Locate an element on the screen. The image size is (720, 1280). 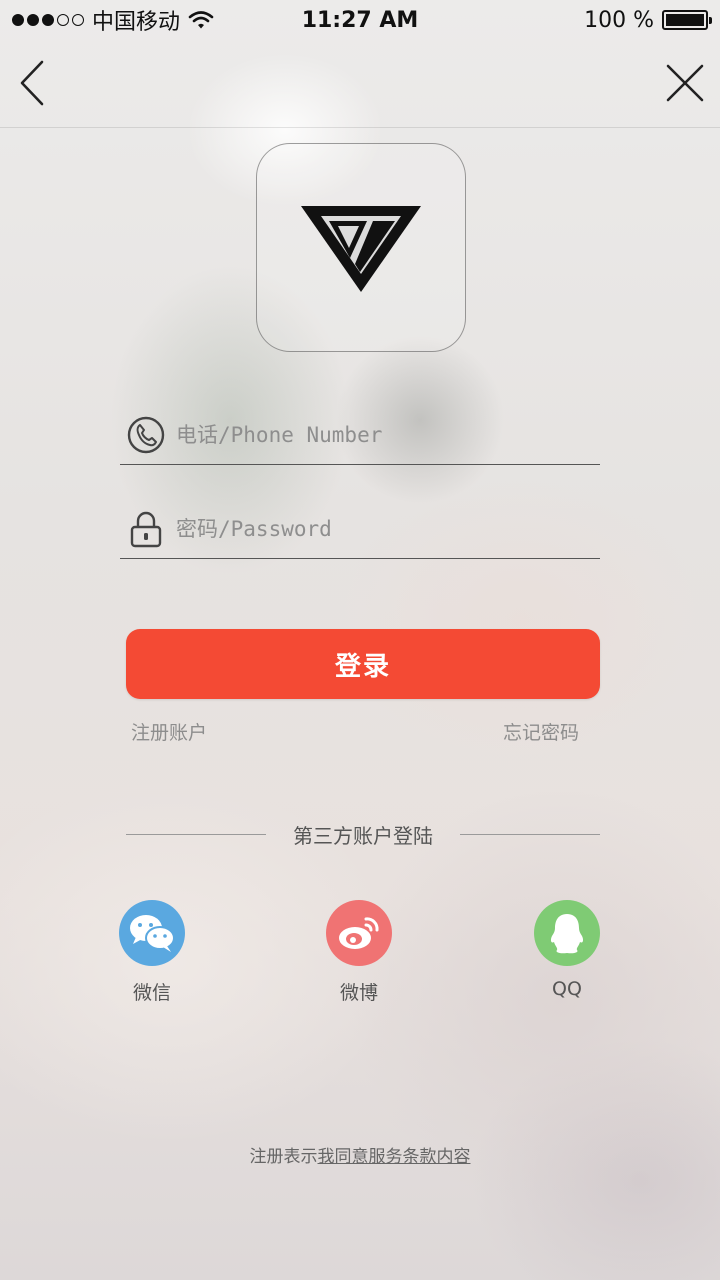
weibo-login-button: 微博 is located at coordinates (359, 952).